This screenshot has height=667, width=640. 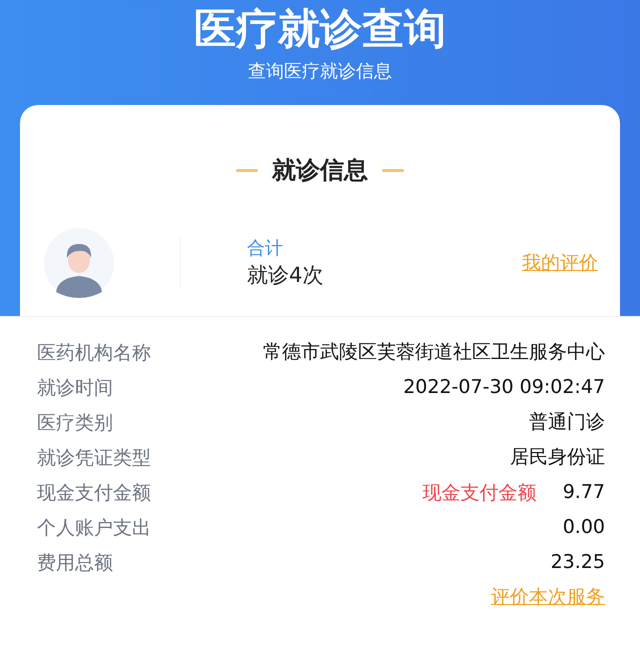 I want to click on field-value: 0.00, so click(x=583, y=527).